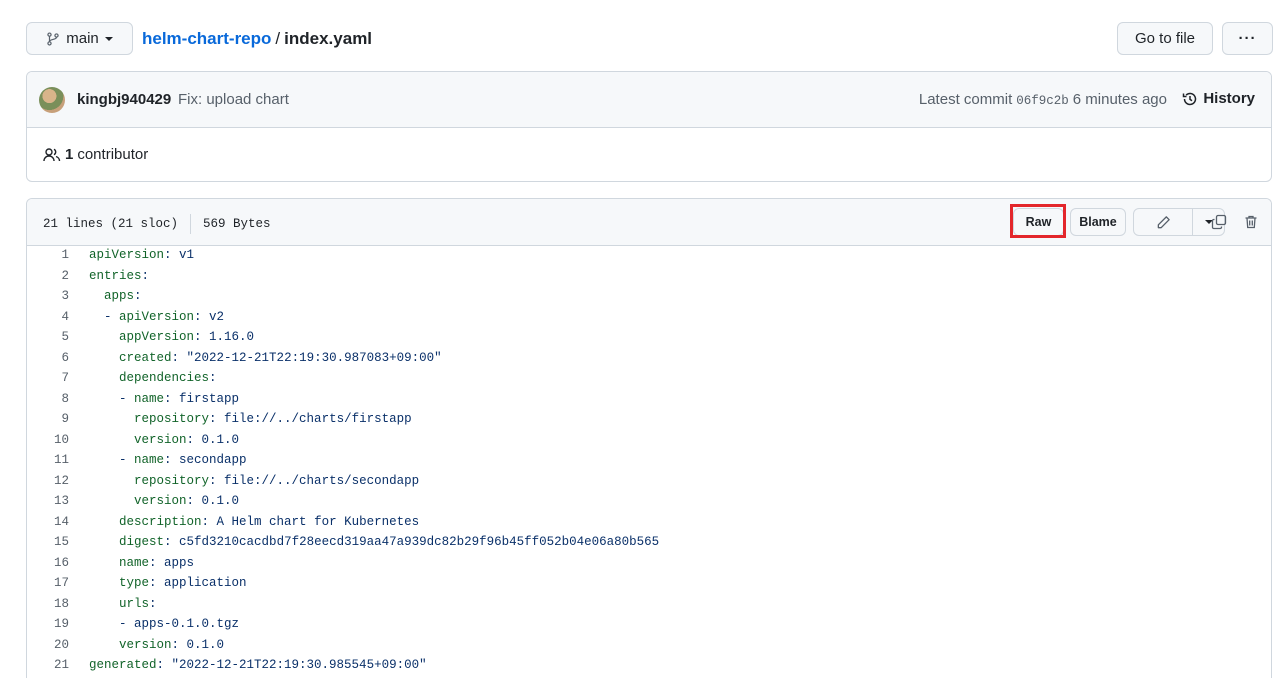  Describe the element at coordinates (273, 419) in the screenshot. I see `code-text: repository: file://../charts/firstapp` at that location.